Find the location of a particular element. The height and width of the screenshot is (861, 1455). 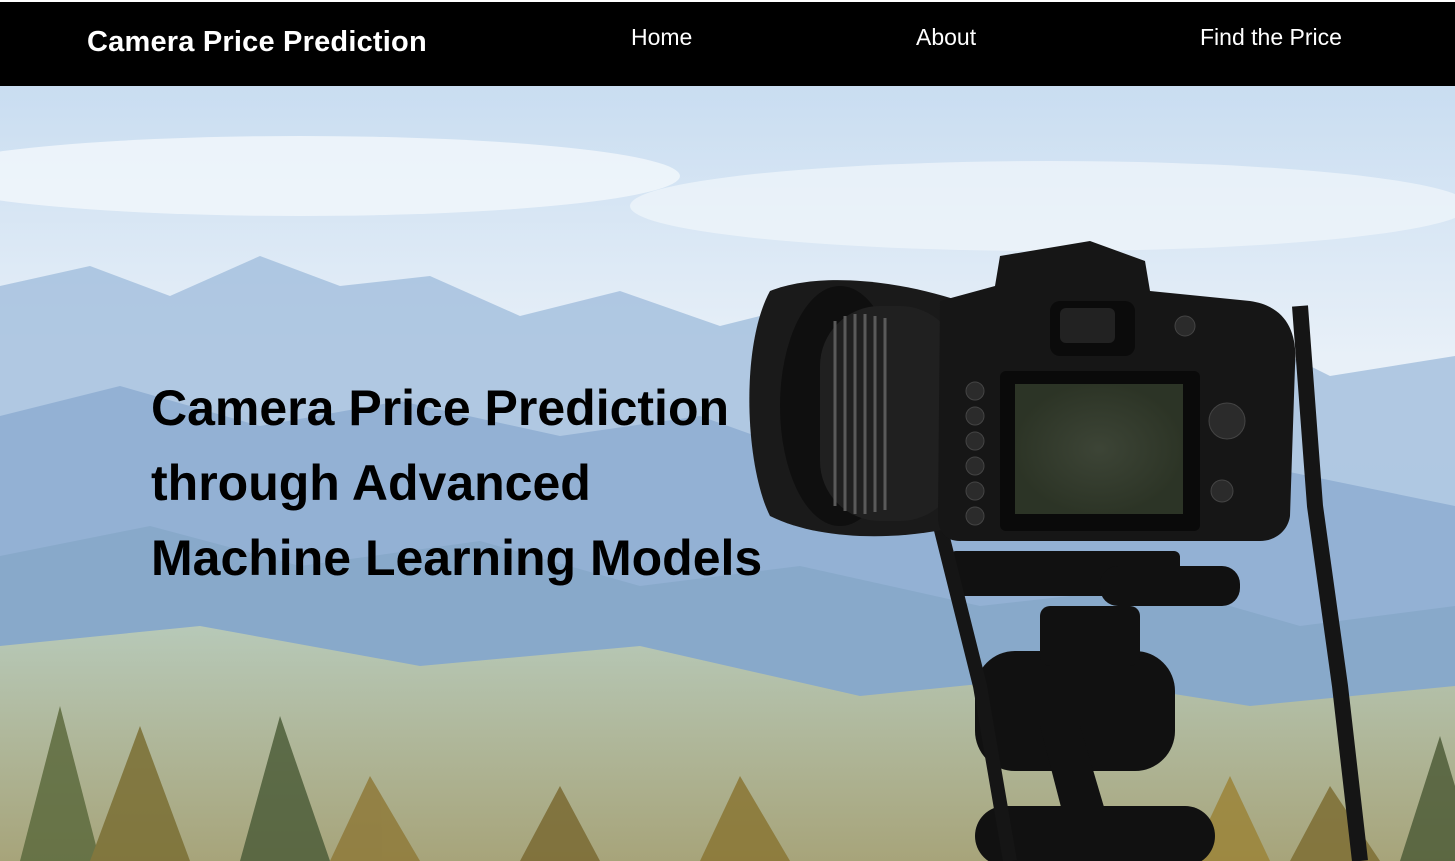

hero-title-line: Camera Price Prediction is located at coordinates (440, 408).